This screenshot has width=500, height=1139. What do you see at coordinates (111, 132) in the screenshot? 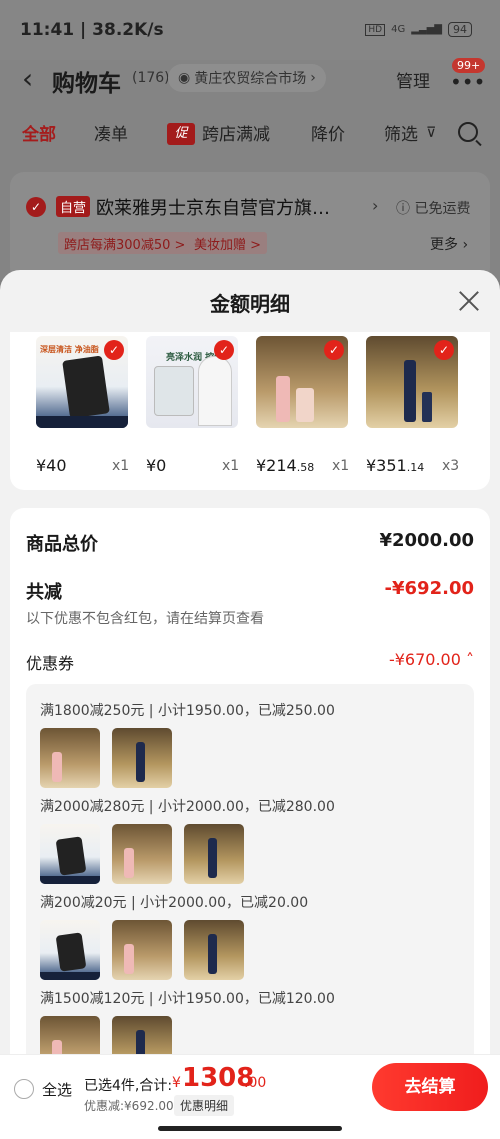
I see `tab-combine: 凑单` at bounding box center [111, 132].